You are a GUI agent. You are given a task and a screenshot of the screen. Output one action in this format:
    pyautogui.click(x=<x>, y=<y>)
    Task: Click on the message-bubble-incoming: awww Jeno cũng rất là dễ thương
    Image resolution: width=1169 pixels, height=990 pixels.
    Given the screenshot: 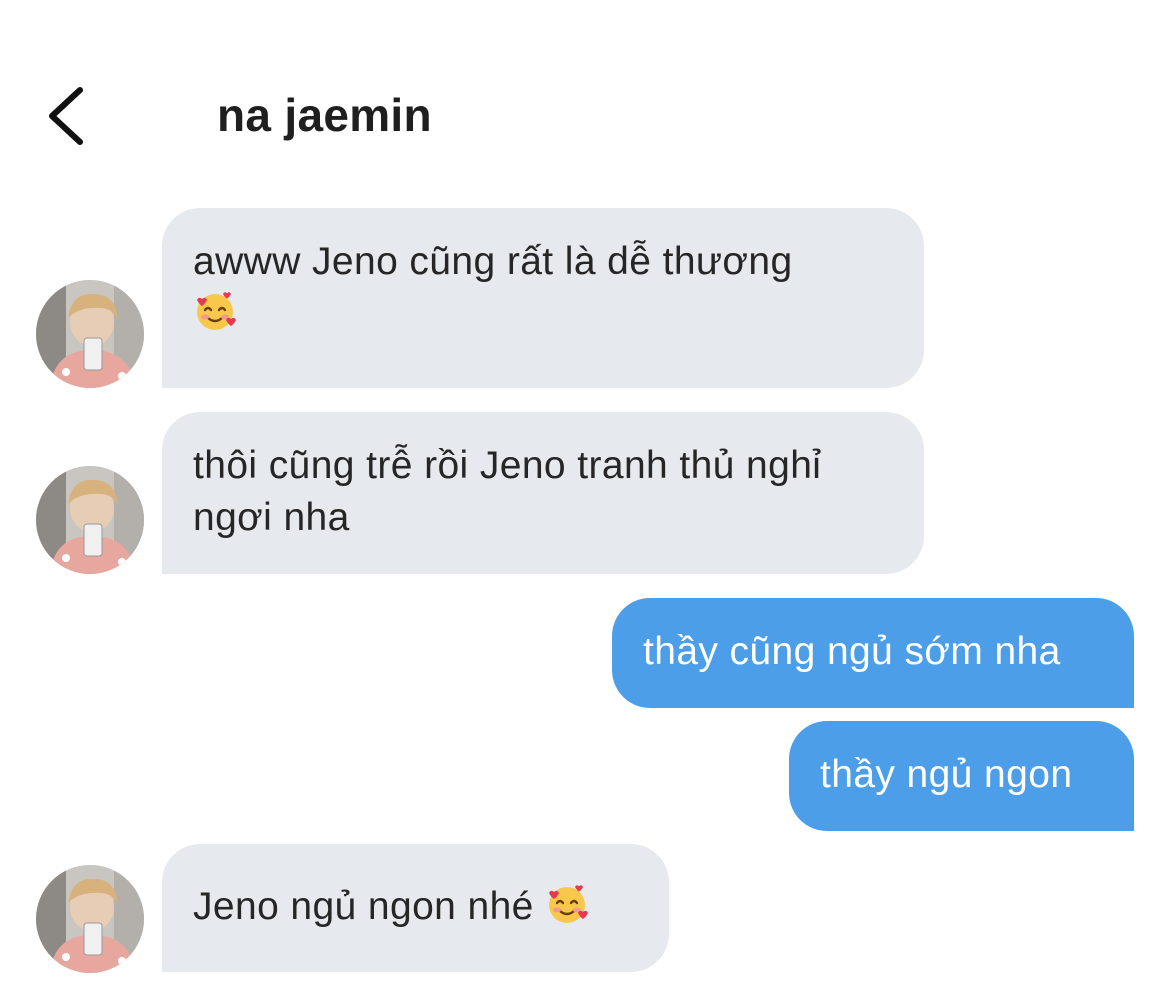 What is the action you would take?
    pyautogui.click(x=543, y=298)
    